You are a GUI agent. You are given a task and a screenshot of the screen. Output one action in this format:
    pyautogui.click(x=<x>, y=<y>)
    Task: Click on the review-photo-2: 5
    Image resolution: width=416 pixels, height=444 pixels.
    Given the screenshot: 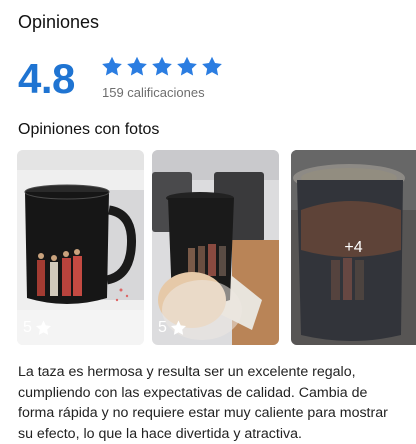 What is the action you would take?
    pyautogui.click(x=215, y=247)
    